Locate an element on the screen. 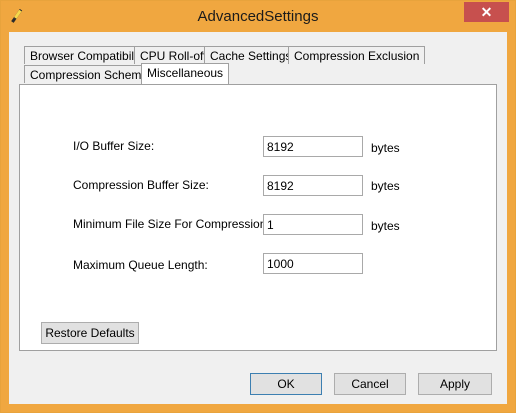 This screenshot has height=413, width=516. compression-buffer-size-unit: bytes is located at coordinates (385, 186).